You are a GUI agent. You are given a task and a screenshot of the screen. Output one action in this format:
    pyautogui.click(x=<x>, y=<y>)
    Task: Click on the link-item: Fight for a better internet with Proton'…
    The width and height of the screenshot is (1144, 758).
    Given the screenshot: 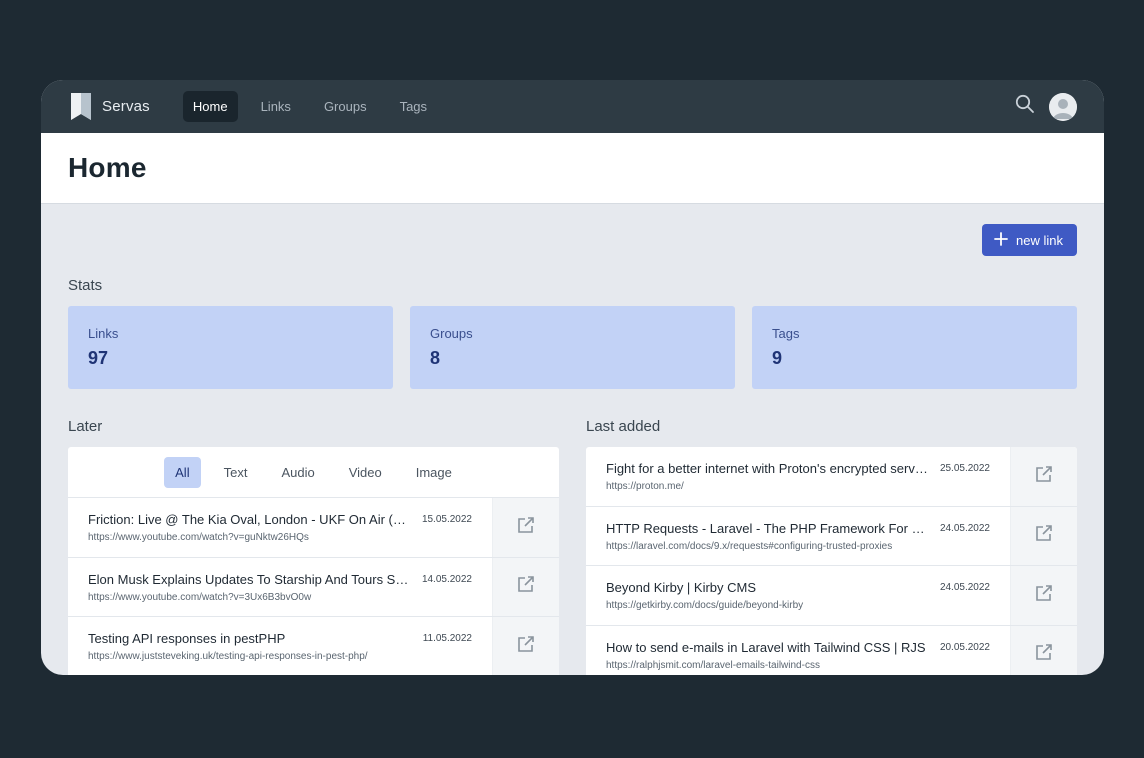 What is the action you would take?
    pyautogui.click(x=798, y=476)
    